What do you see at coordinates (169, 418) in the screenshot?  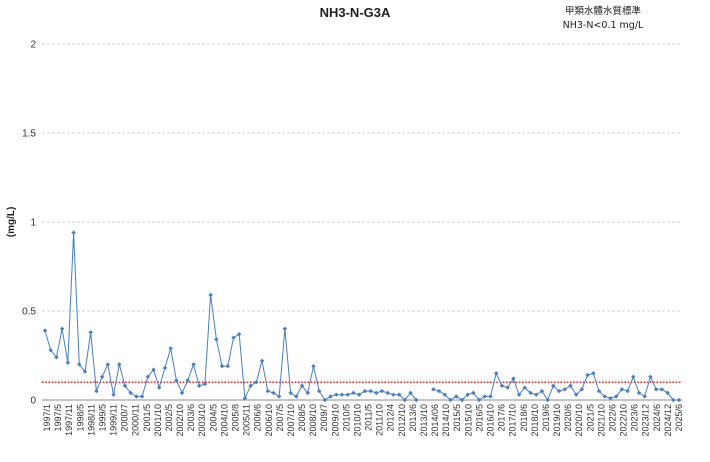 I see `x-tick-label: 2002/5` at bounding box center [169, 418].